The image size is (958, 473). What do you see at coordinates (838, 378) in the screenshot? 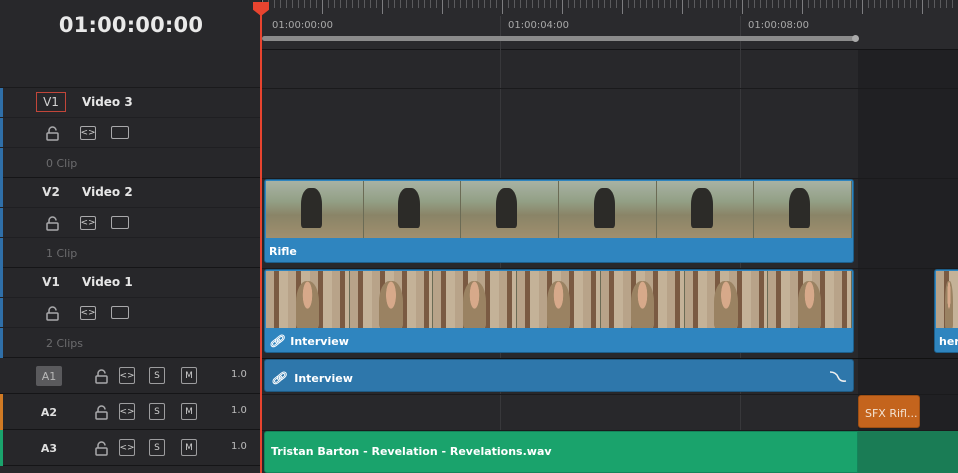
I see `fade-curve-icon` at bounding box center [838, 378].